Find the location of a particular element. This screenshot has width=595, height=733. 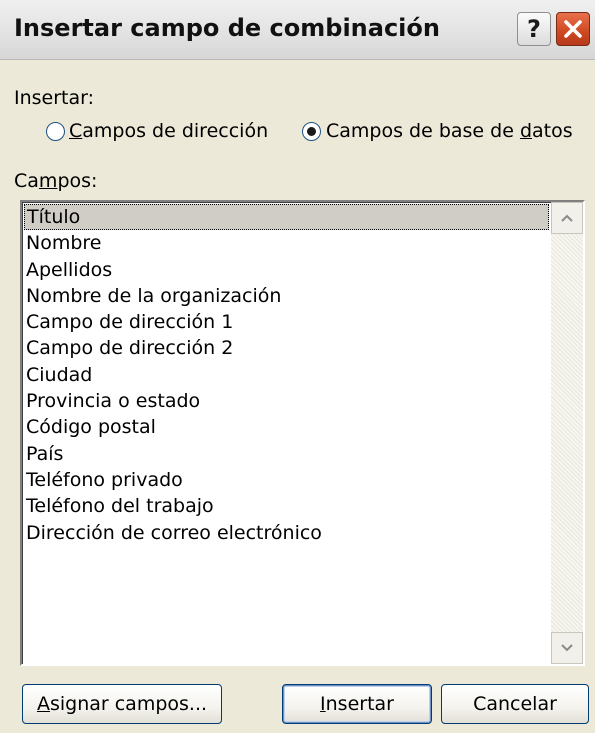

database-fields-label: Campos de base de datos is located at coordinates (449, 131).